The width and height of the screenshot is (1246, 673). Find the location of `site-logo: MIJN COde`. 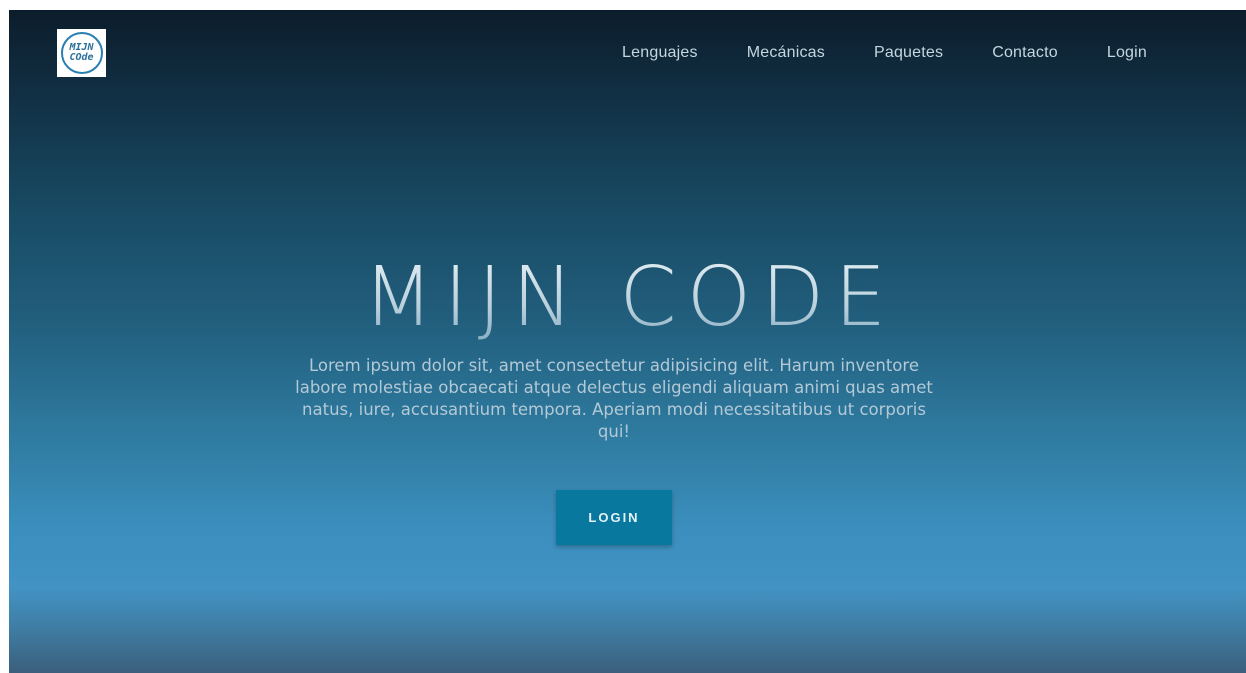

site-logo: MIJN COde is located at coordinates (81, 53).